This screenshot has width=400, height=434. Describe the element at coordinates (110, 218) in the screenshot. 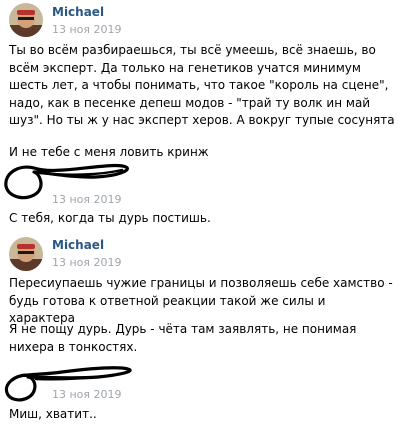

I see `message-text: С тебя, когда ты дурь постишь.` at that location.